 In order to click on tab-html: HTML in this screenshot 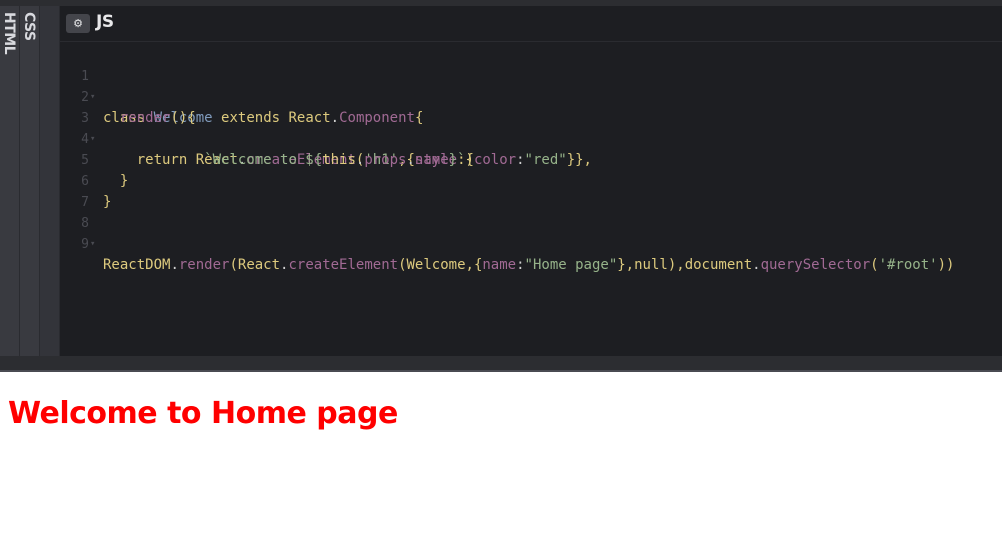, I will do `click(10, 181)`.